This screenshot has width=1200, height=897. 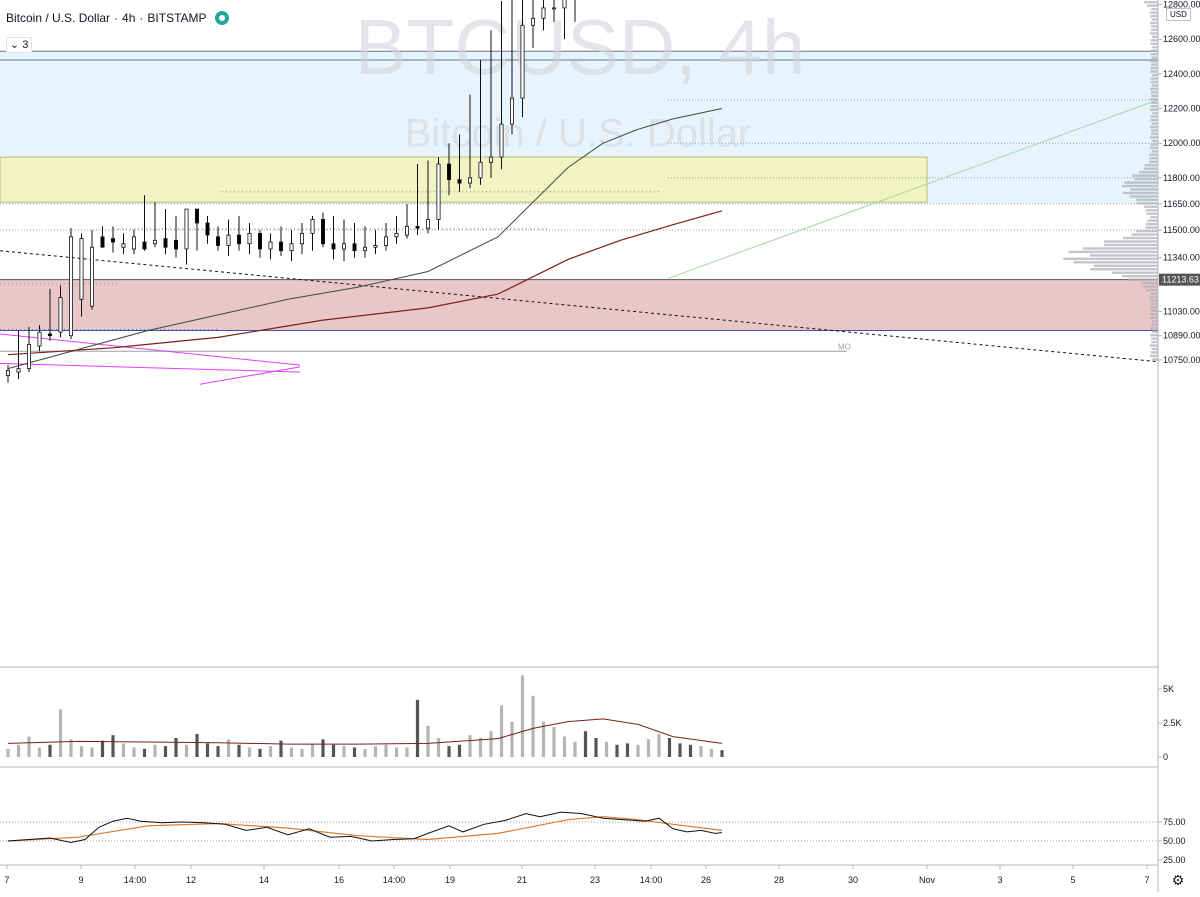 I want to click on magenta-line, so click(x=150, y=367).